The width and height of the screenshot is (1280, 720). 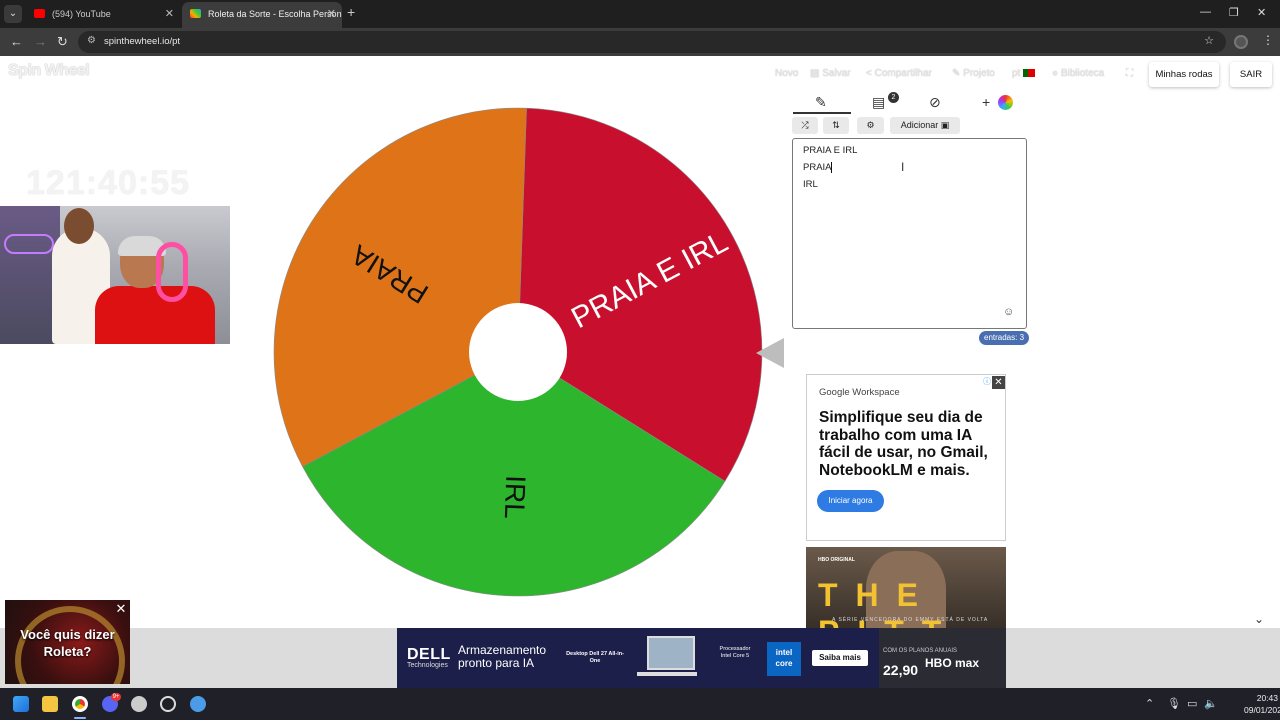 I want to click on shuffle-icon: ⤮, so click(x=805, y=125).